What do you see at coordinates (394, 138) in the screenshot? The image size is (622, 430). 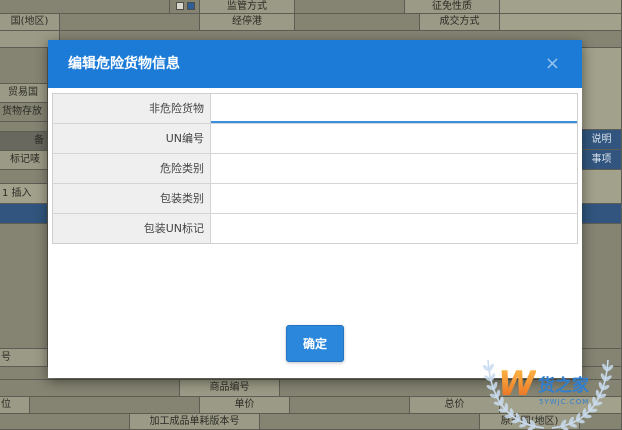 I see `un-number-input` at bounding box center [394, 138].